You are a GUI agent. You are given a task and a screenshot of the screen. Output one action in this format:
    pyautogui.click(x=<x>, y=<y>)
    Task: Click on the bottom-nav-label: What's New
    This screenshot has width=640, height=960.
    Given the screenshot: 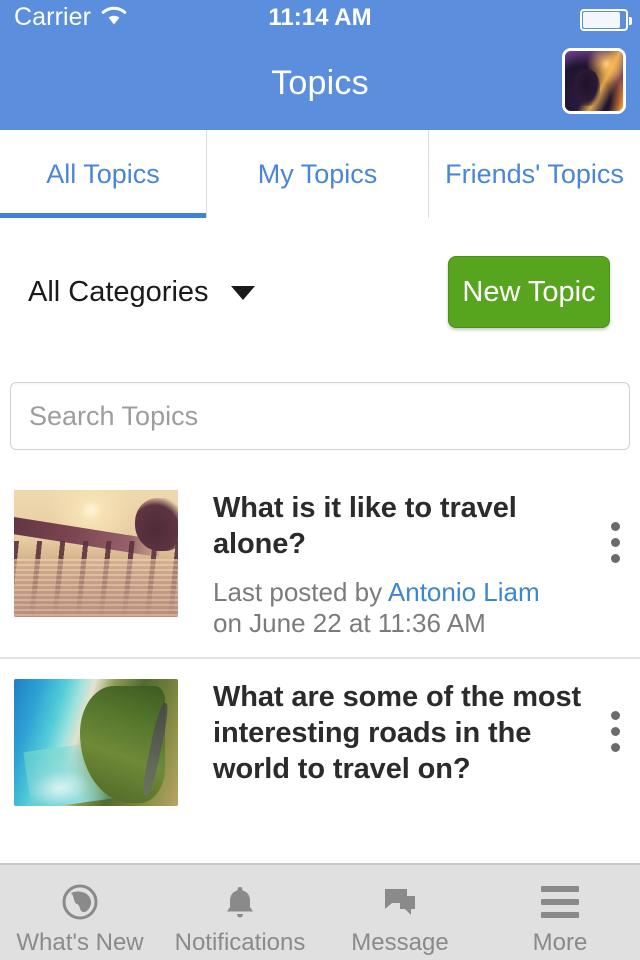 What is the action you would take?
    pyautogui.click(x=80, y=942)
    